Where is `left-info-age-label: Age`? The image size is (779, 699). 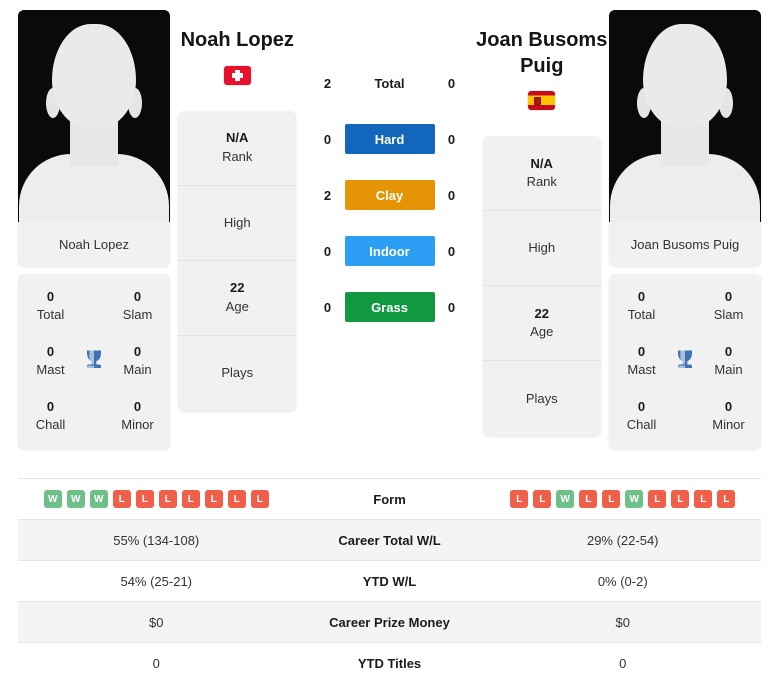 left-info-age-label: Age is located at coordinates (237, 306).